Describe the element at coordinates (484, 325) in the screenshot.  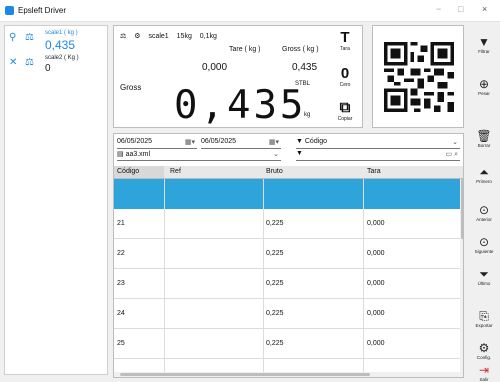
I see `export-label: Exportar` at that location.